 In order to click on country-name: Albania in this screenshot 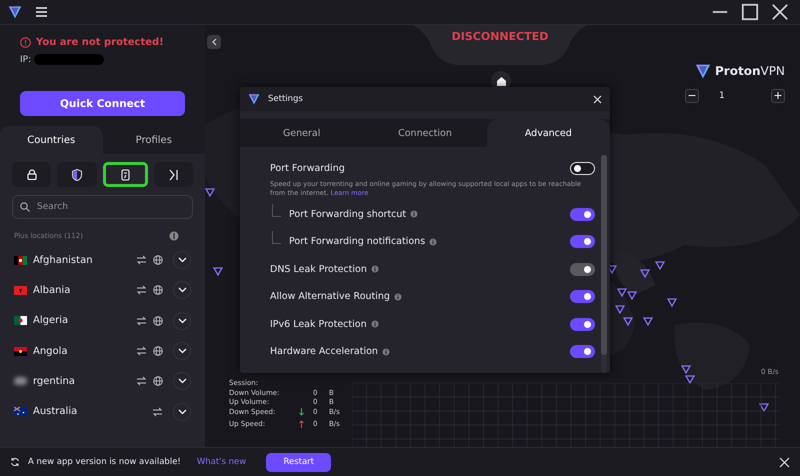, I will do `click(81, 290)`.